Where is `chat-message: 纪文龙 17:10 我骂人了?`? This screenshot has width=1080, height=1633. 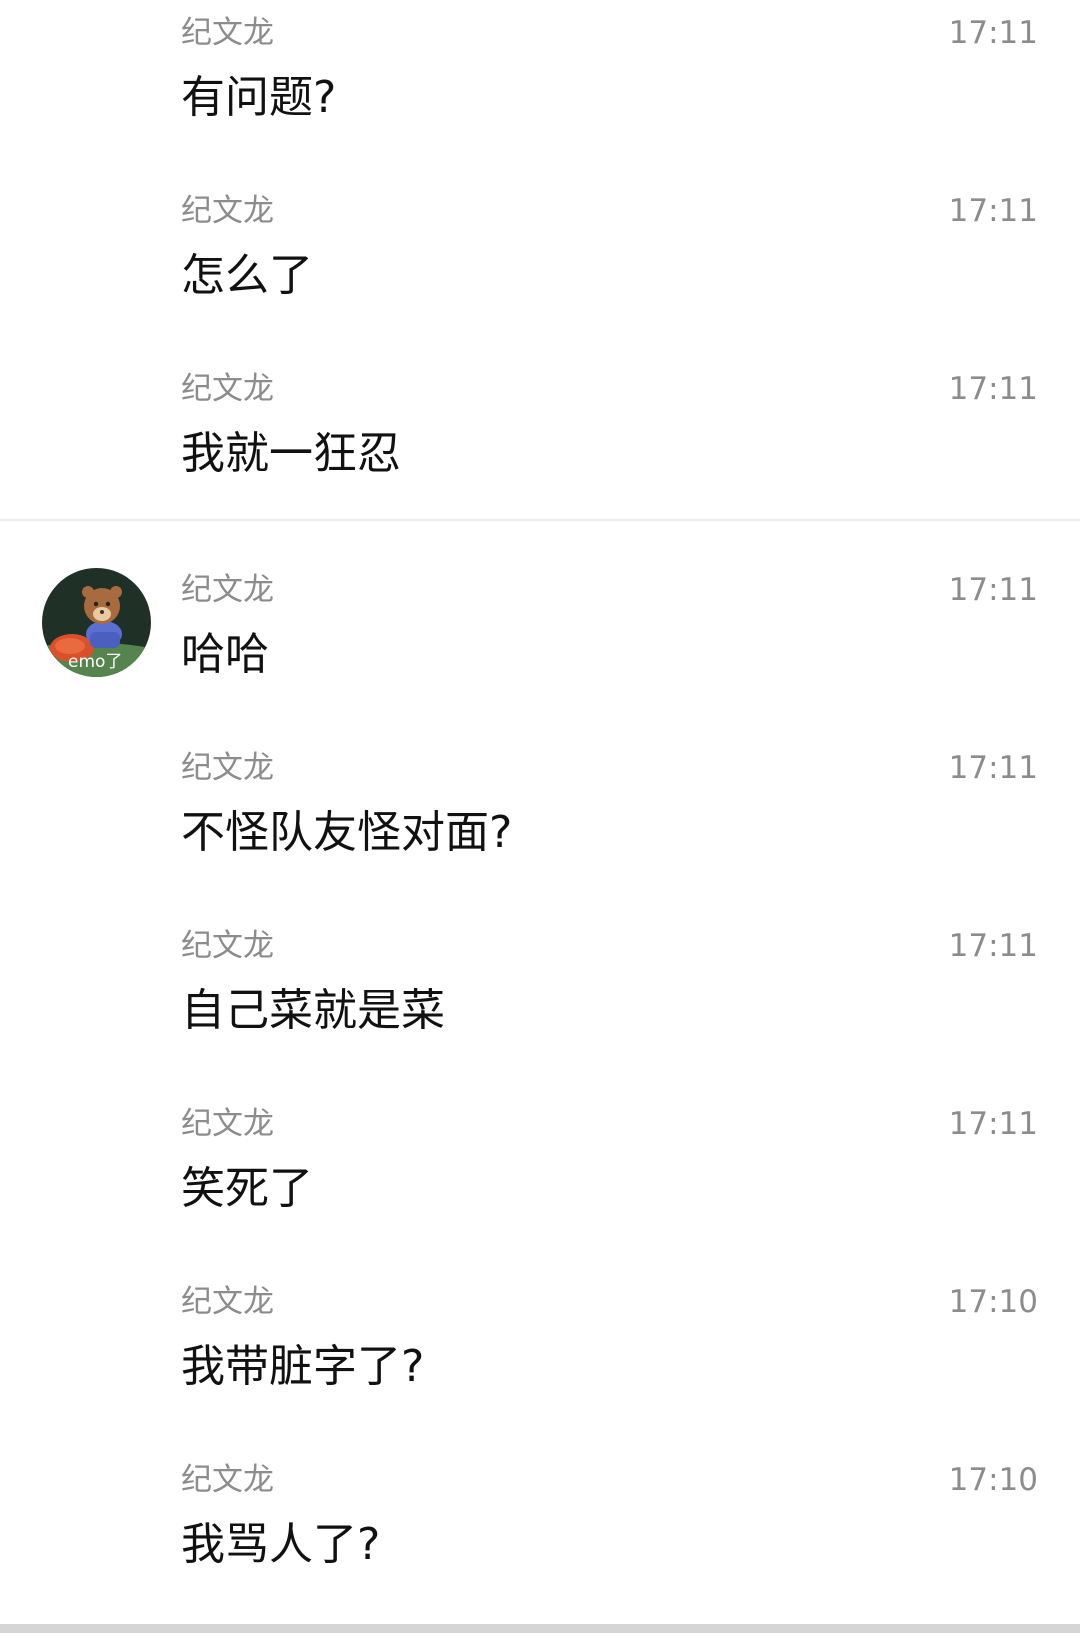 chat-message: 纪文龙 17:10 我骂人了? is located at coordinates (540, 1521).